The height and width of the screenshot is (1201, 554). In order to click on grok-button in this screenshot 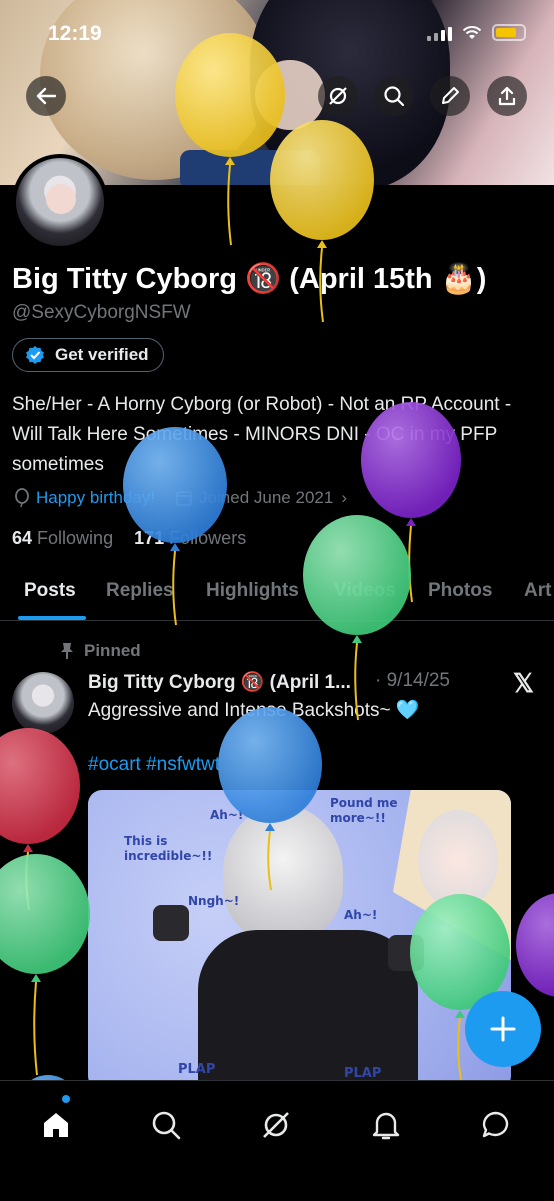, I will do `click(338, 96)`.